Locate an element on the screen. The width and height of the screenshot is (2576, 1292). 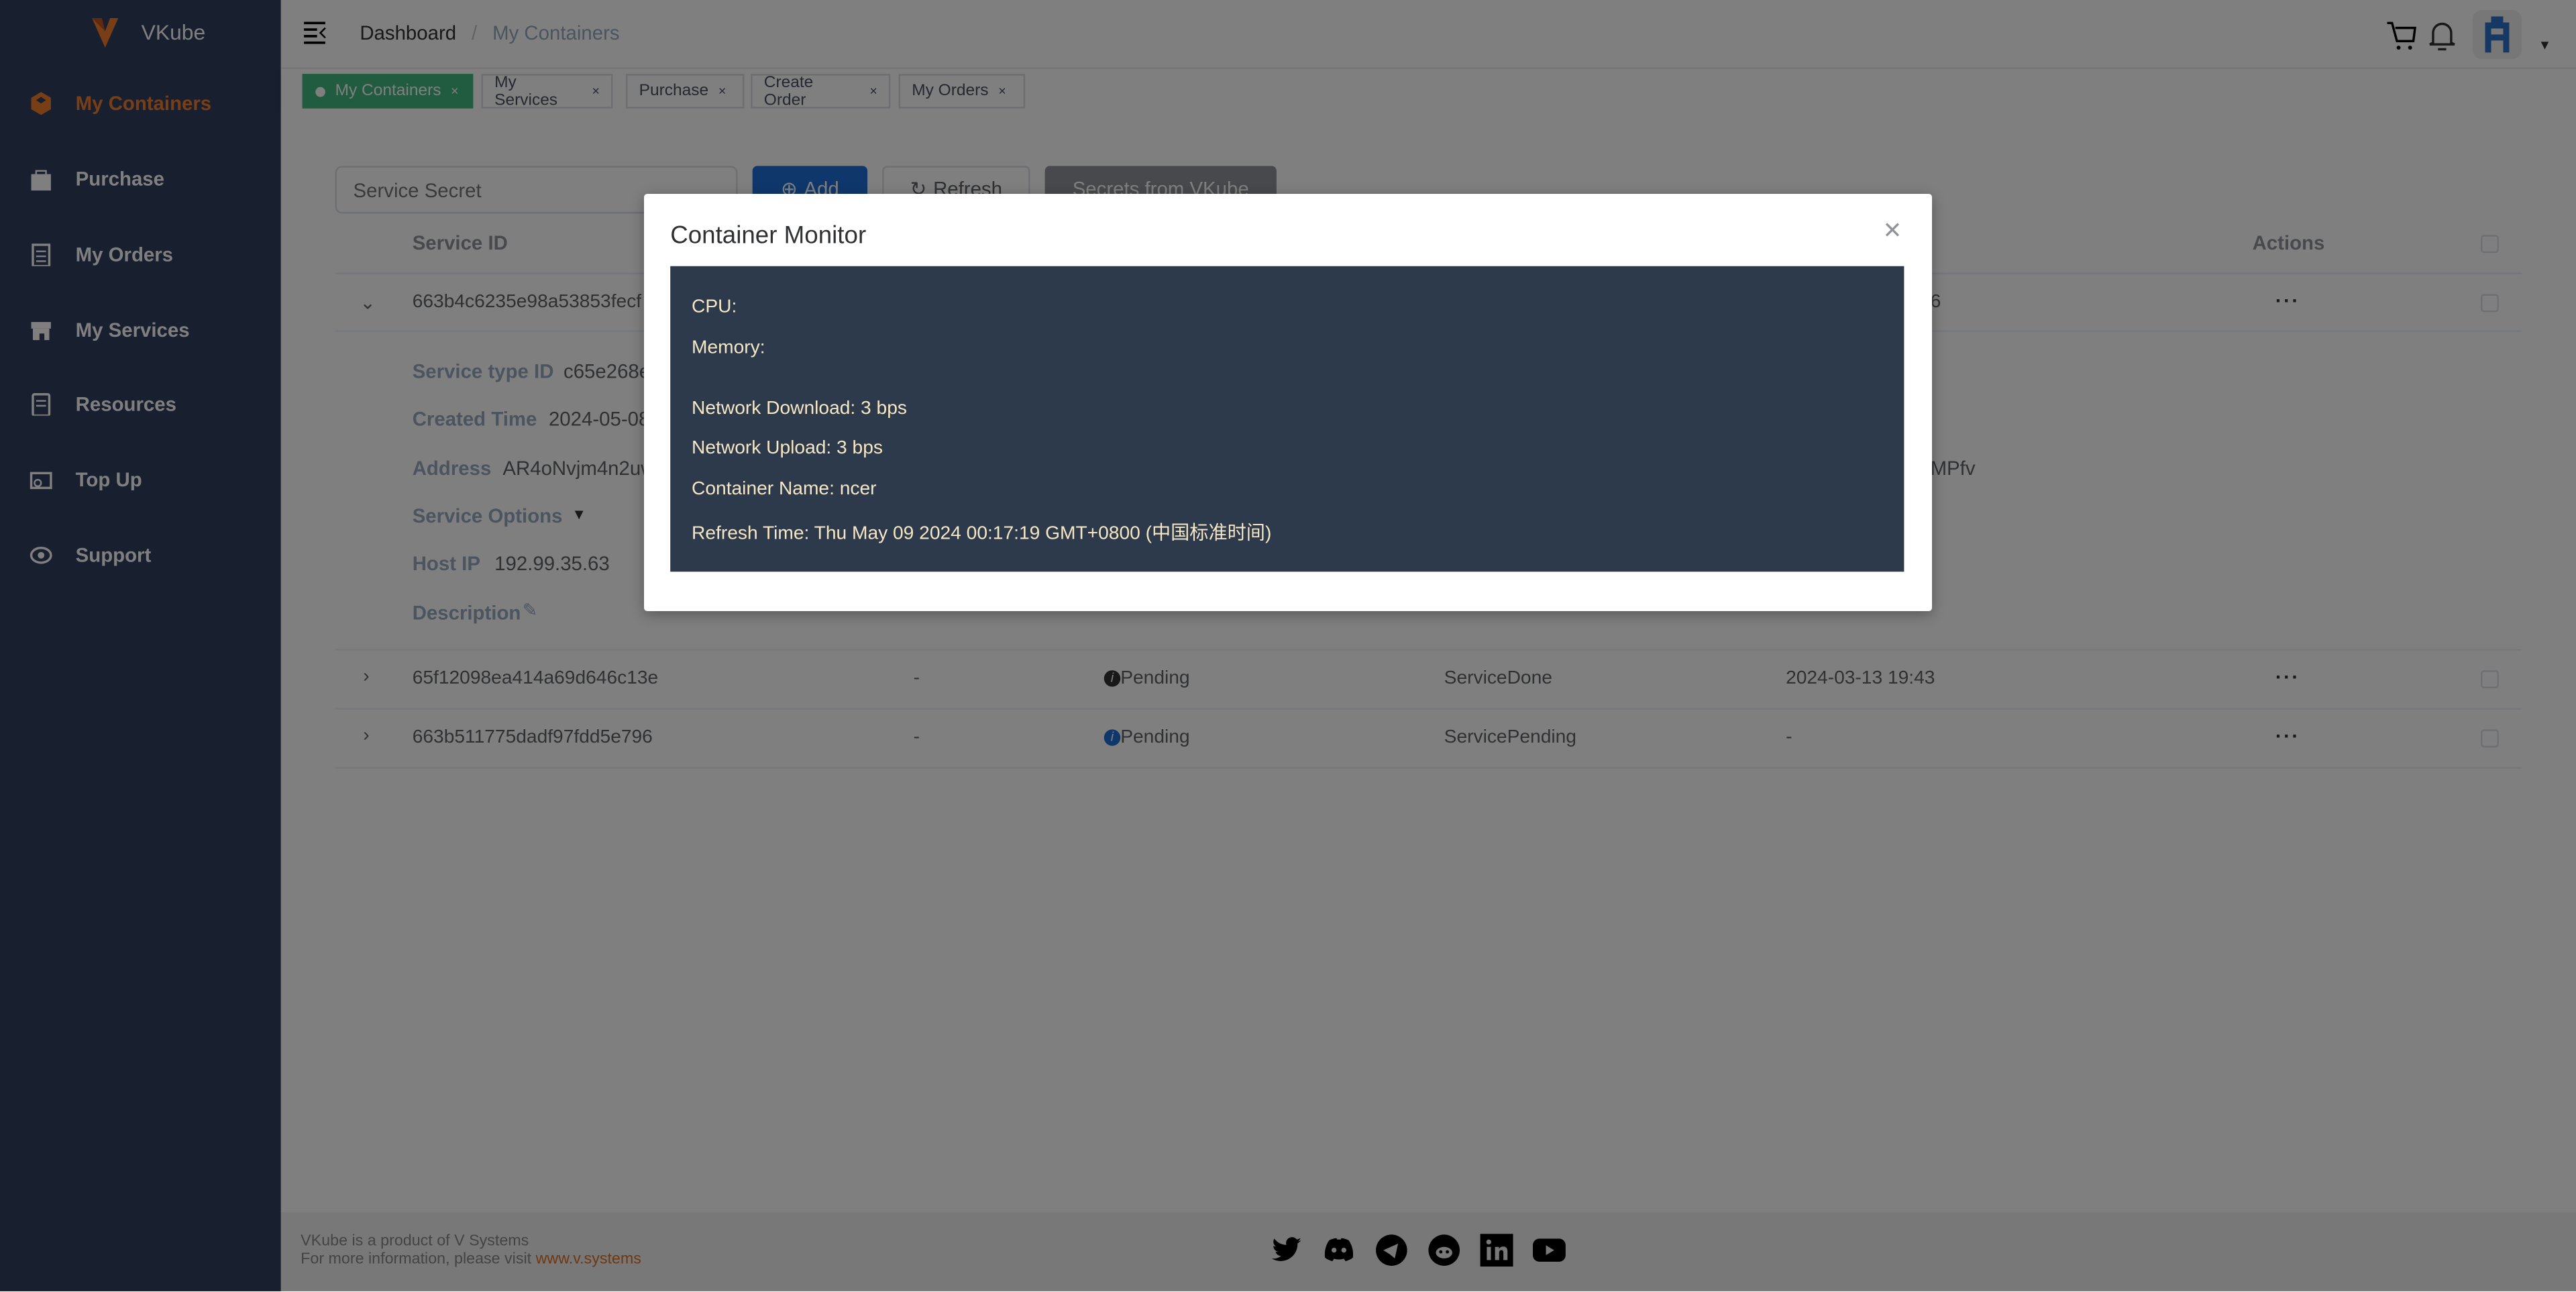
network-download-stat: Network Download: 3 bps is located at coordinates (799, 409).